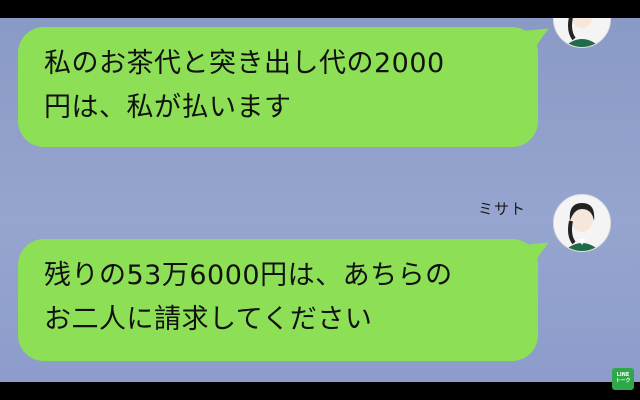 This screenshot has height=400, width=640. What do you see at coordinates (208, 319) in the screenshot?
I see `message-text-line: お二人に請求してください` at bounding box center [208, 319].